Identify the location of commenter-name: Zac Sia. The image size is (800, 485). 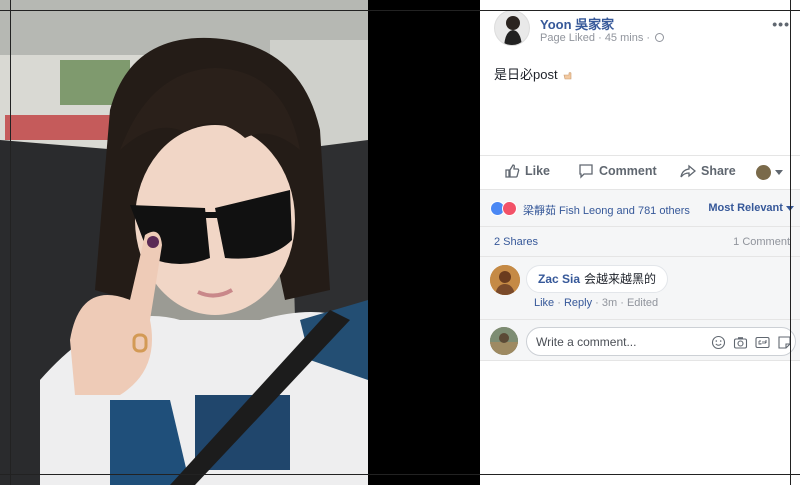
(559, 279).